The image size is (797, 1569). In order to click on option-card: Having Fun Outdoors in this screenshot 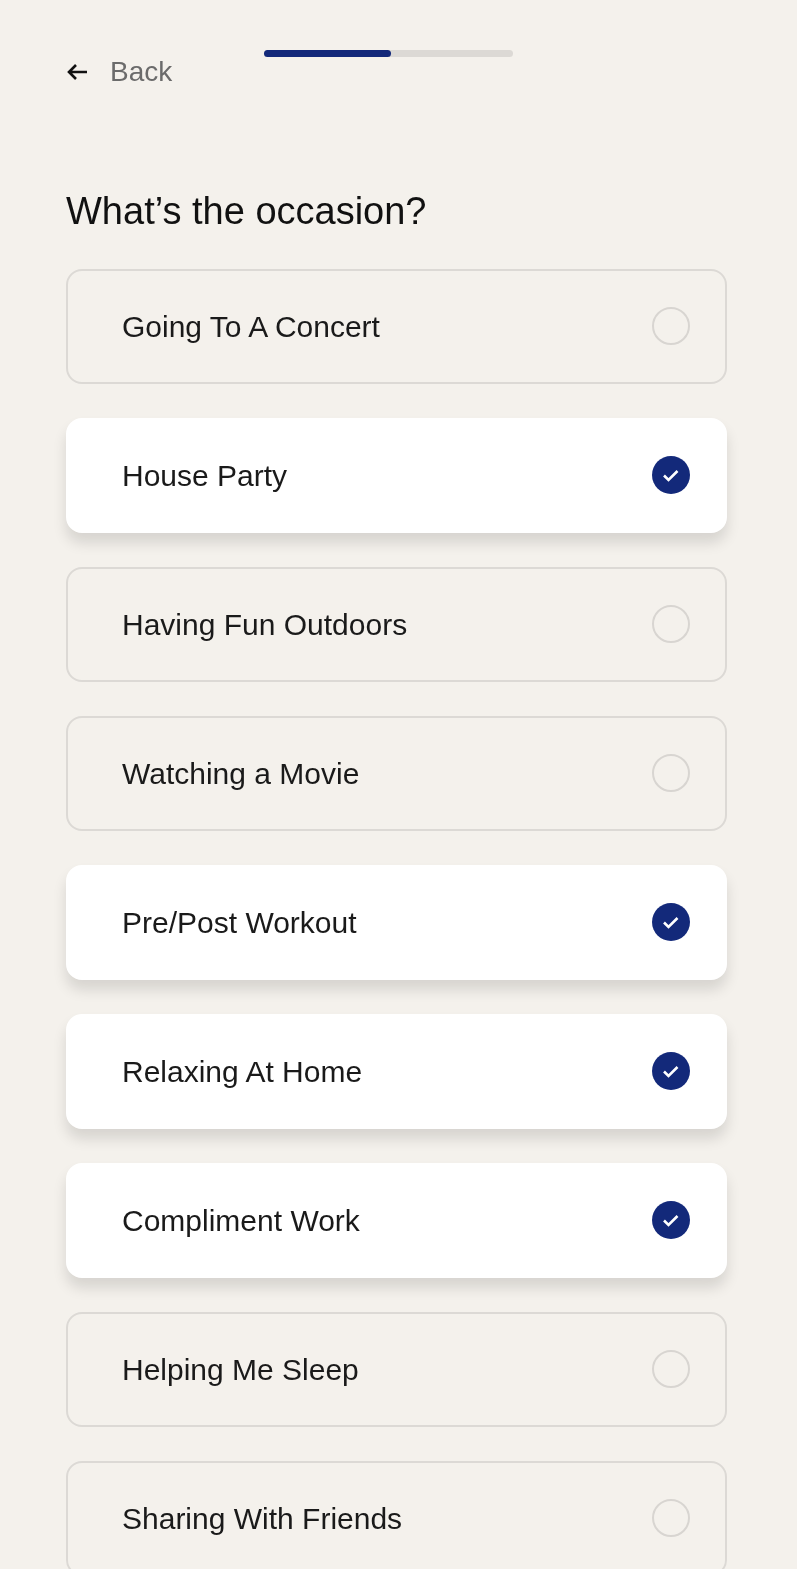, I will do `click(396, 624)`.